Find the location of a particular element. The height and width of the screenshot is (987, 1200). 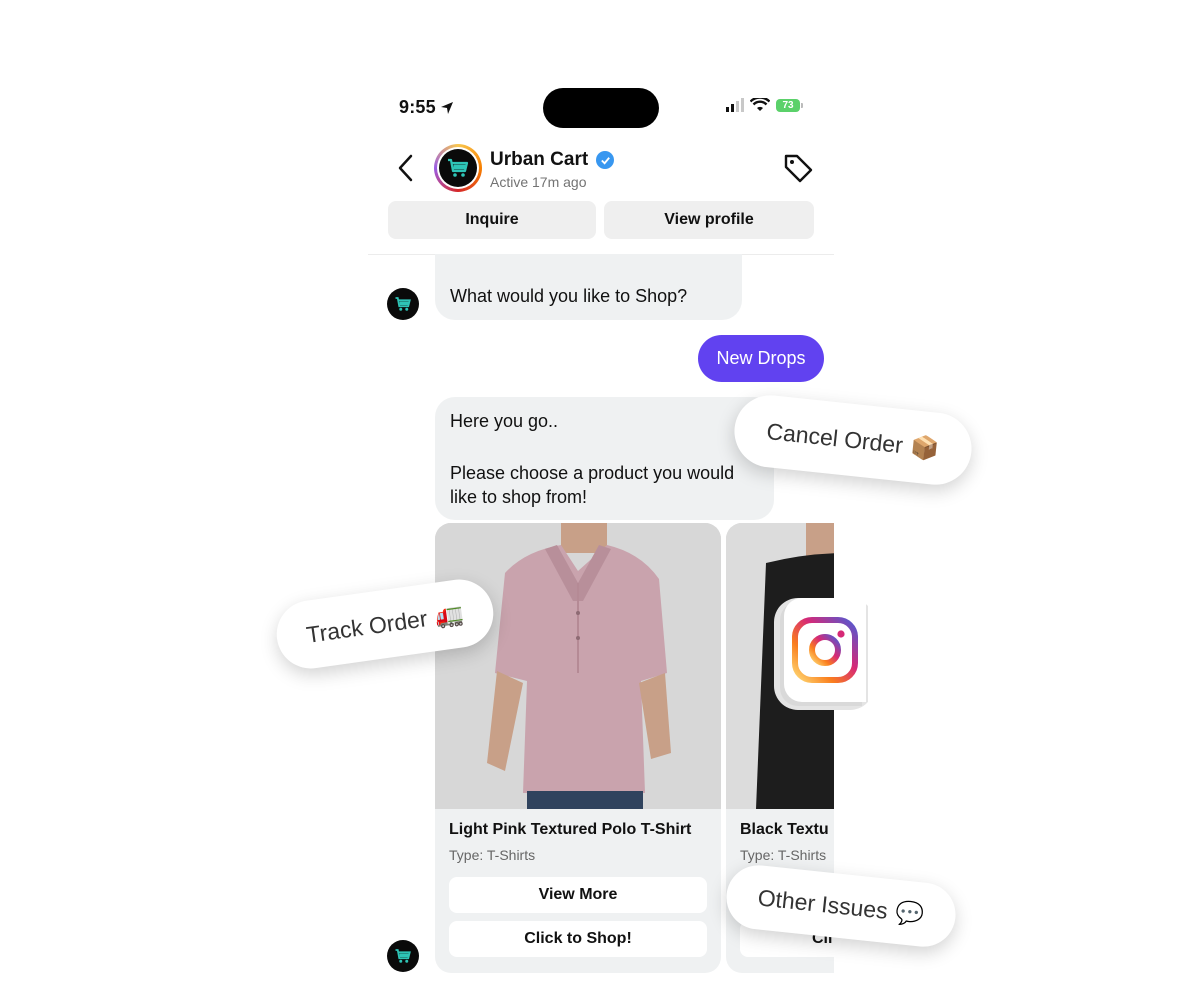

product-title: Light Pink Textured Polo T-Shirt is located at coordinates (570, 829).